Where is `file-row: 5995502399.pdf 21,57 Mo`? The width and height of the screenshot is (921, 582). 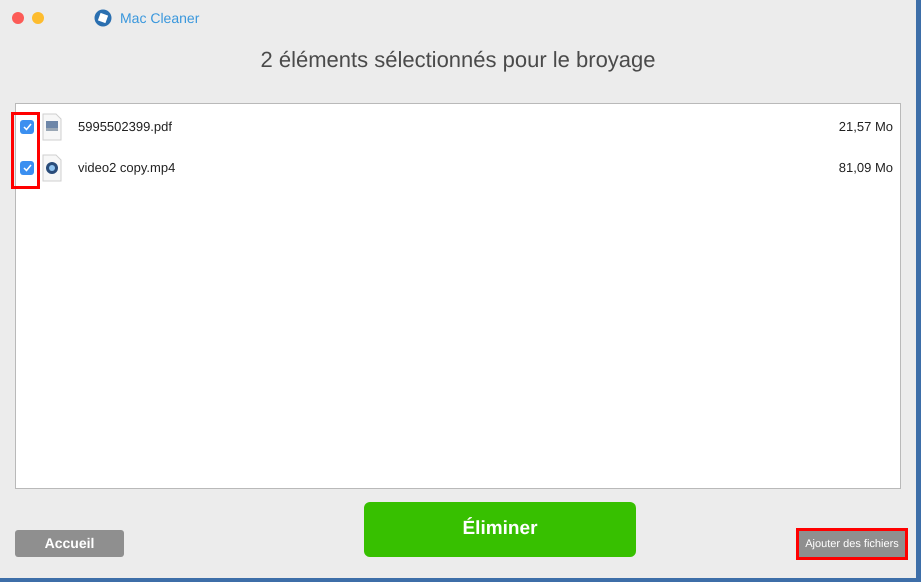
file-row: 5995502399.pdf 21,57 Mo is located at coordinates (458, 126).